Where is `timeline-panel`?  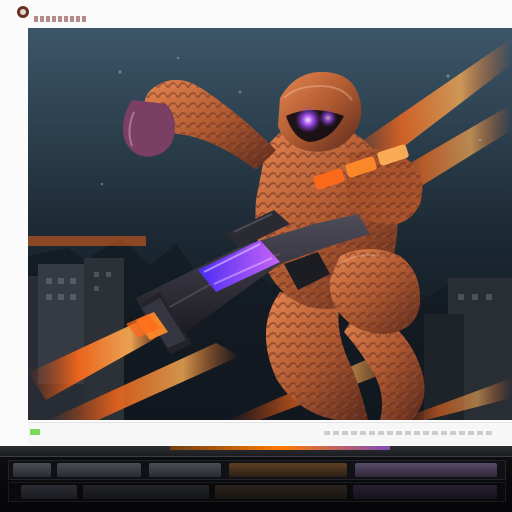
timeline-panel is located at coordinates (256, 479).